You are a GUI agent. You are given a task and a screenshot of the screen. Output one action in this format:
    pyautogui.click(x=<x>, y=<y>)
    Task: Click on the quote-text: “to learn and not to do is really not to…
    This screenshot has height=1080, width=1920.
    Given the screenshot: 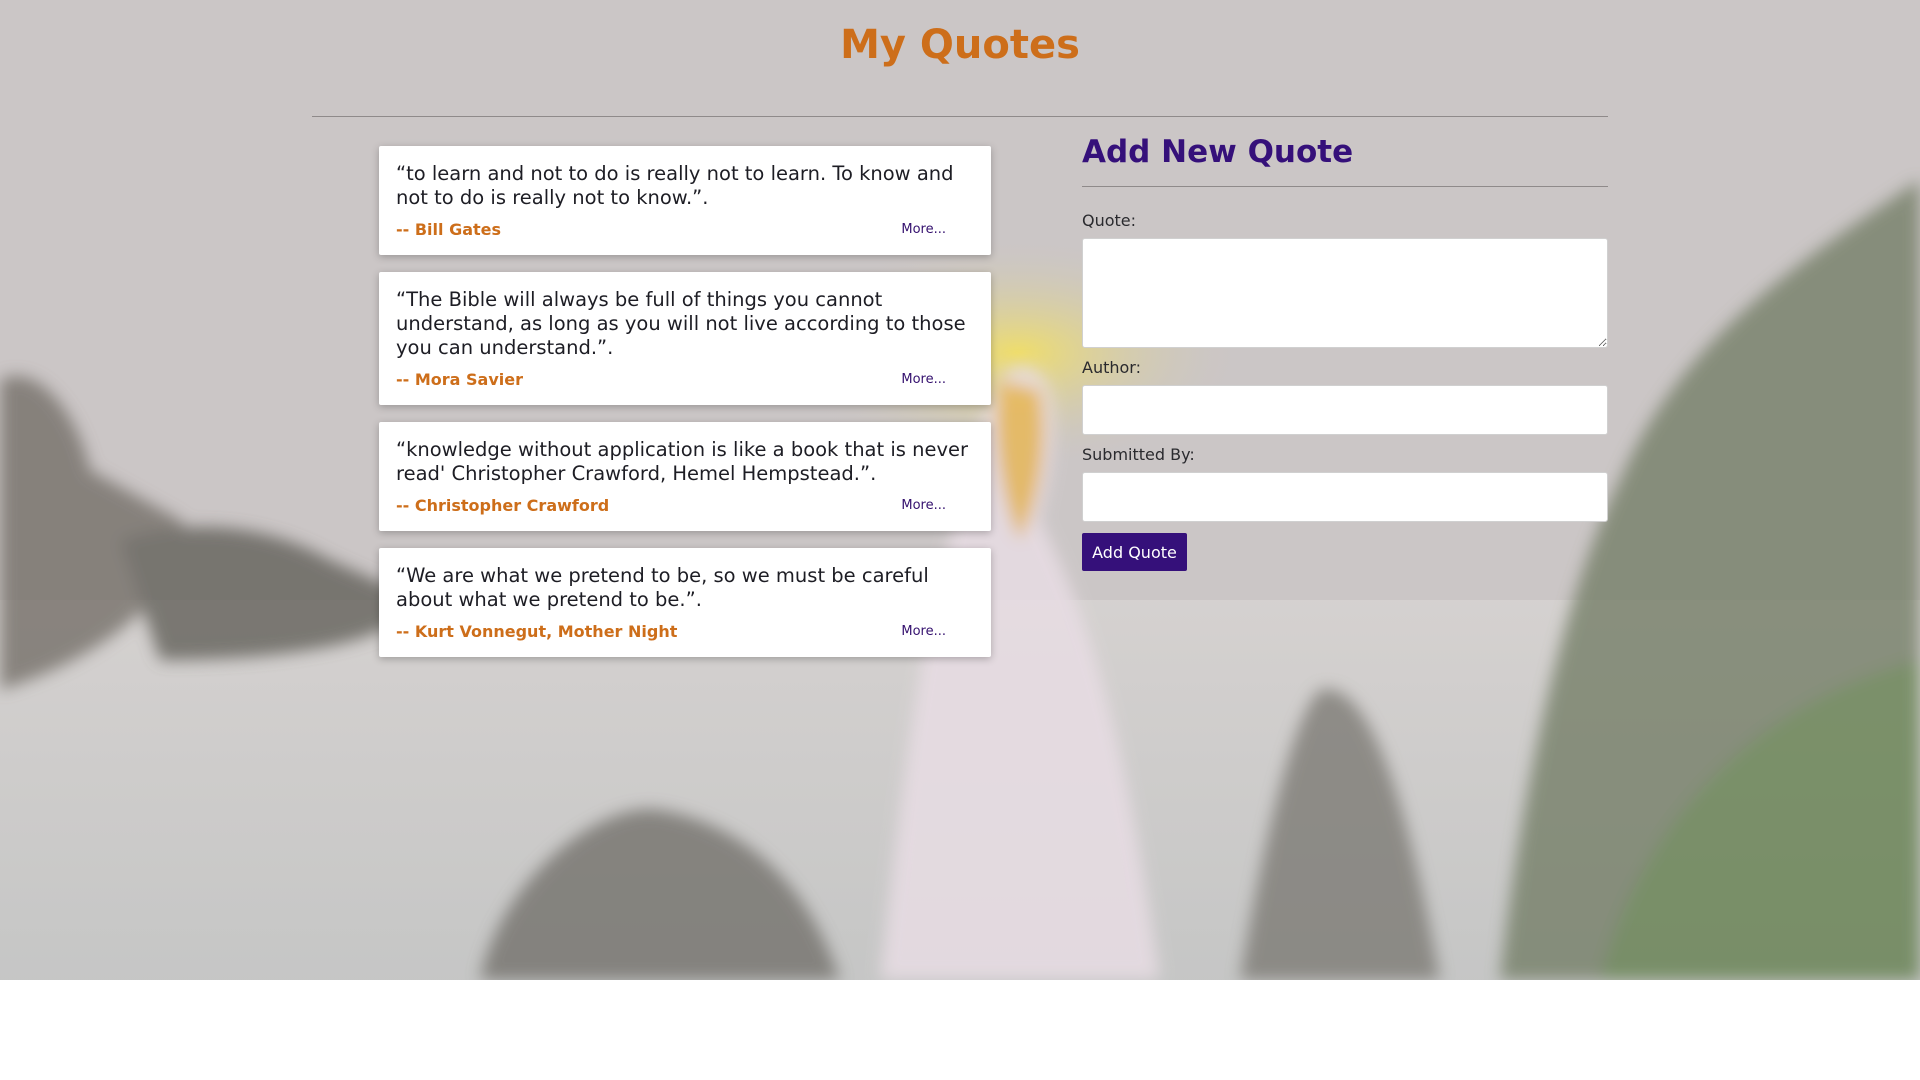 What is the action you would take?
    pyautogui.click(x=675, y=185)
    